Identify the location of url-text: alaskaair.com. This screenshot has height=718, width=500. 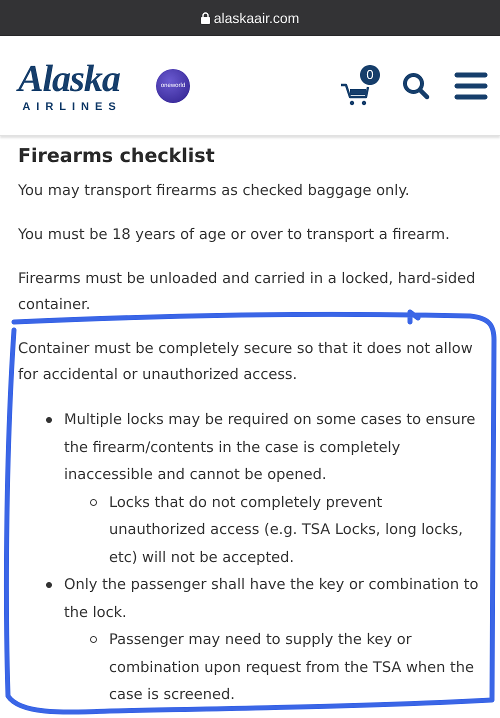
(257, 18).